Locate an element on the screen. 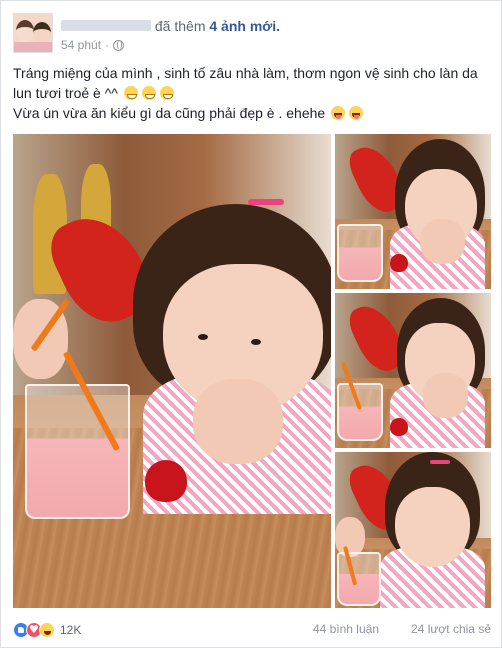 The width and height of the screenshot is (502, 648). post-header: đã thêm 4 ảnh mới. 54 phút · is located at coordinates (253, 35).